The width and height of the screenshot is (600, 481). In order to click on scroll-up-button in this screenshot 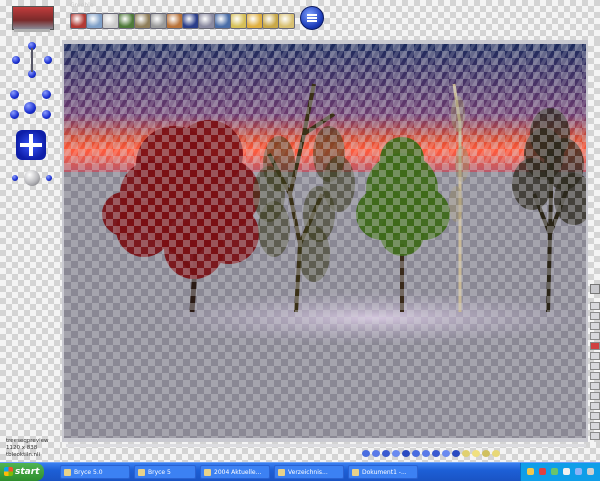, I will do `click(595, 289)`.